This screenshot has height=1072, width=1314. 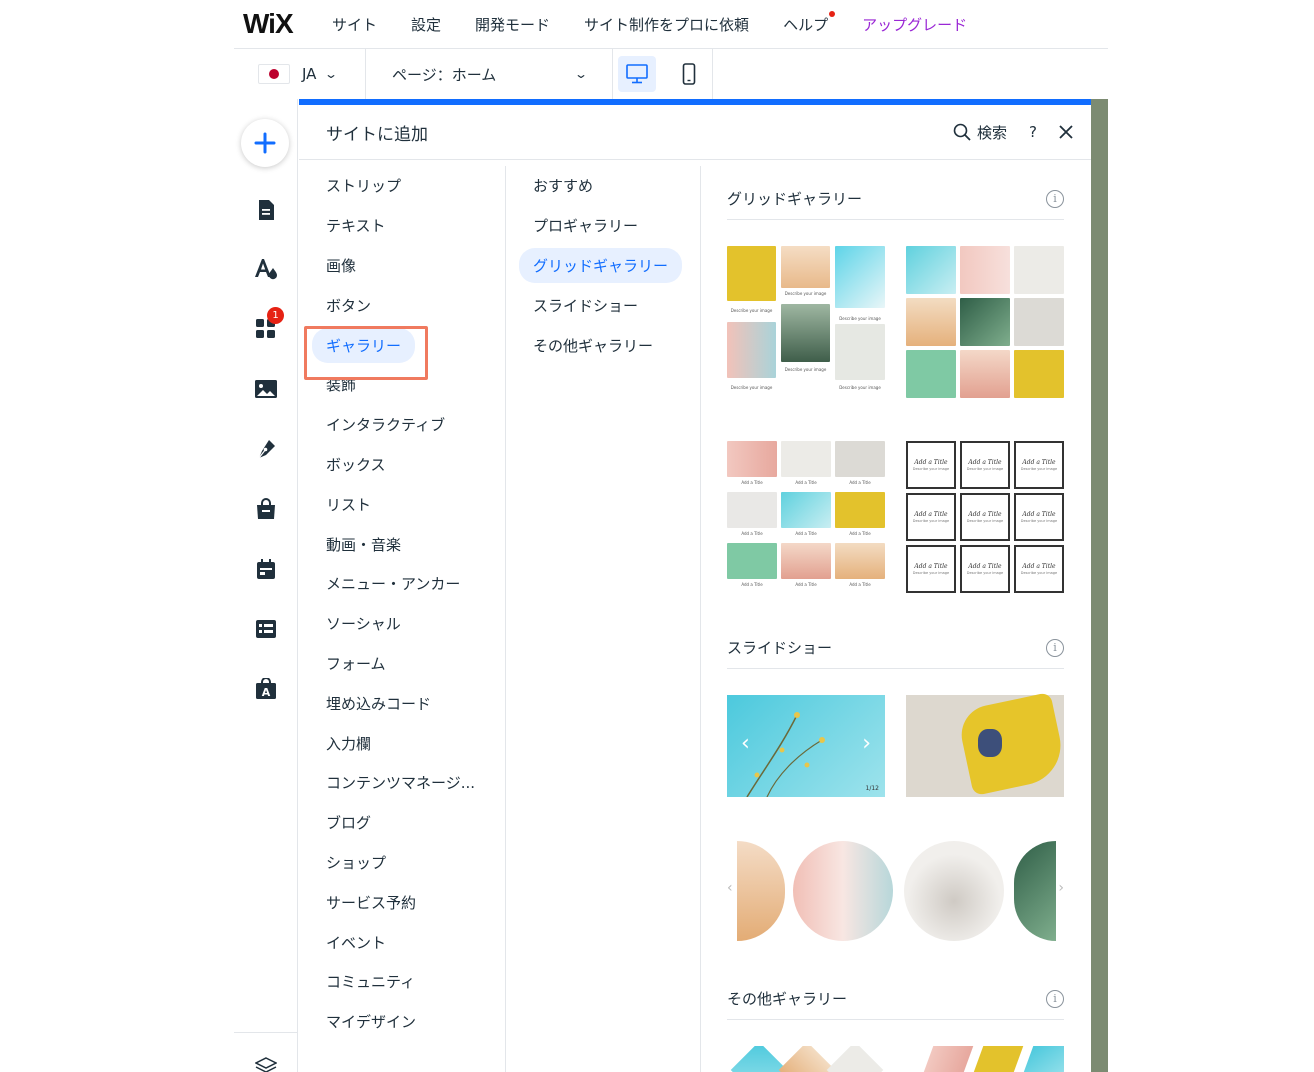 I want to click on plus-icon, so click(x=265, y=143).